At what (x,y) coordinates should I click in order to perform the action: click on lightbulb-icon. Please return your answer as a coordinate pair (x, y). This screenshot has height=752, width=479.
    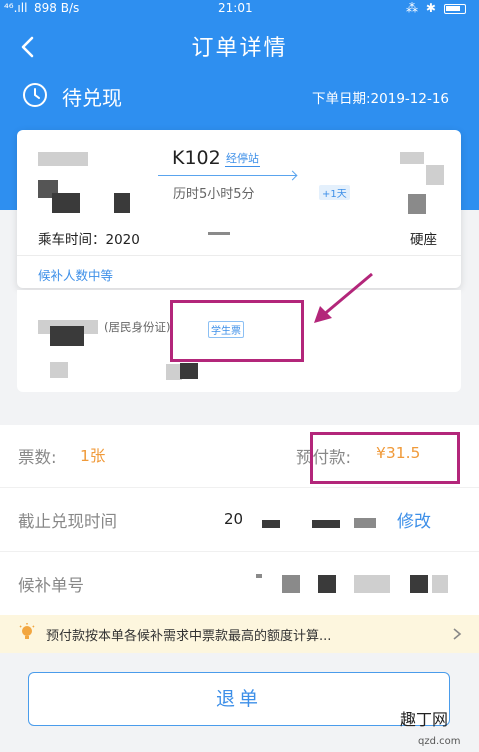
    Looking at the image, I should click on (27, 632).